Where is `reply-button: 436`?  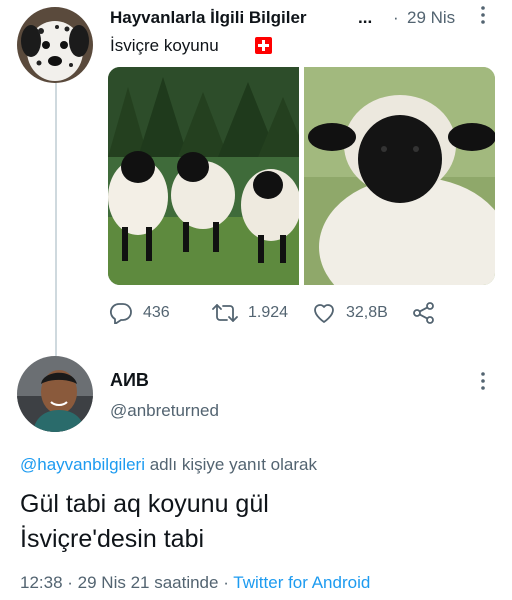 reply-button: 436 is located at coordinates (139, 313).